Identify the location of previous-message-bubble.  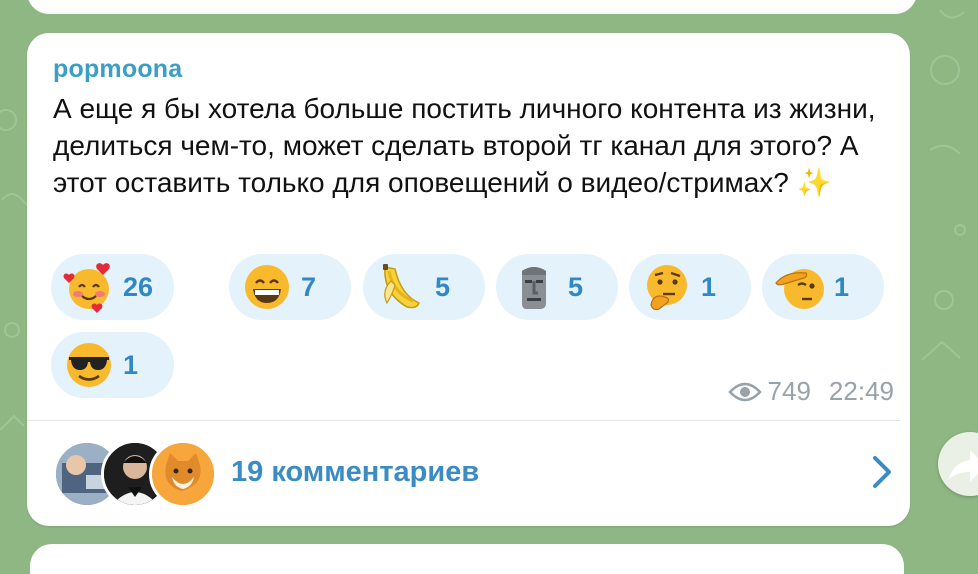
(472, 7).